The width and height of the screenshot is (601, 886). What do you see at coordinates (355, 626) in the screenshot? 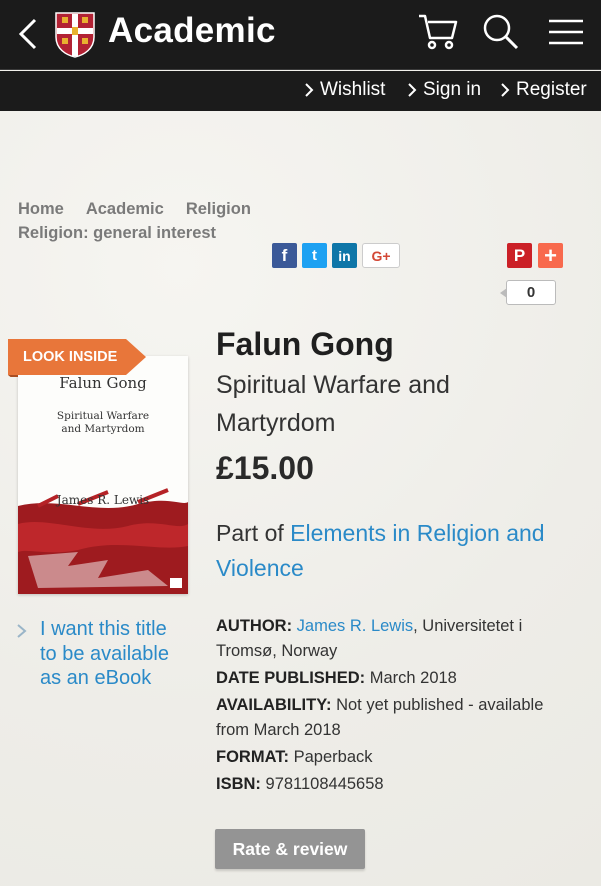
I see `author-link: James R. Lewis` at bounding box center [355, 626].